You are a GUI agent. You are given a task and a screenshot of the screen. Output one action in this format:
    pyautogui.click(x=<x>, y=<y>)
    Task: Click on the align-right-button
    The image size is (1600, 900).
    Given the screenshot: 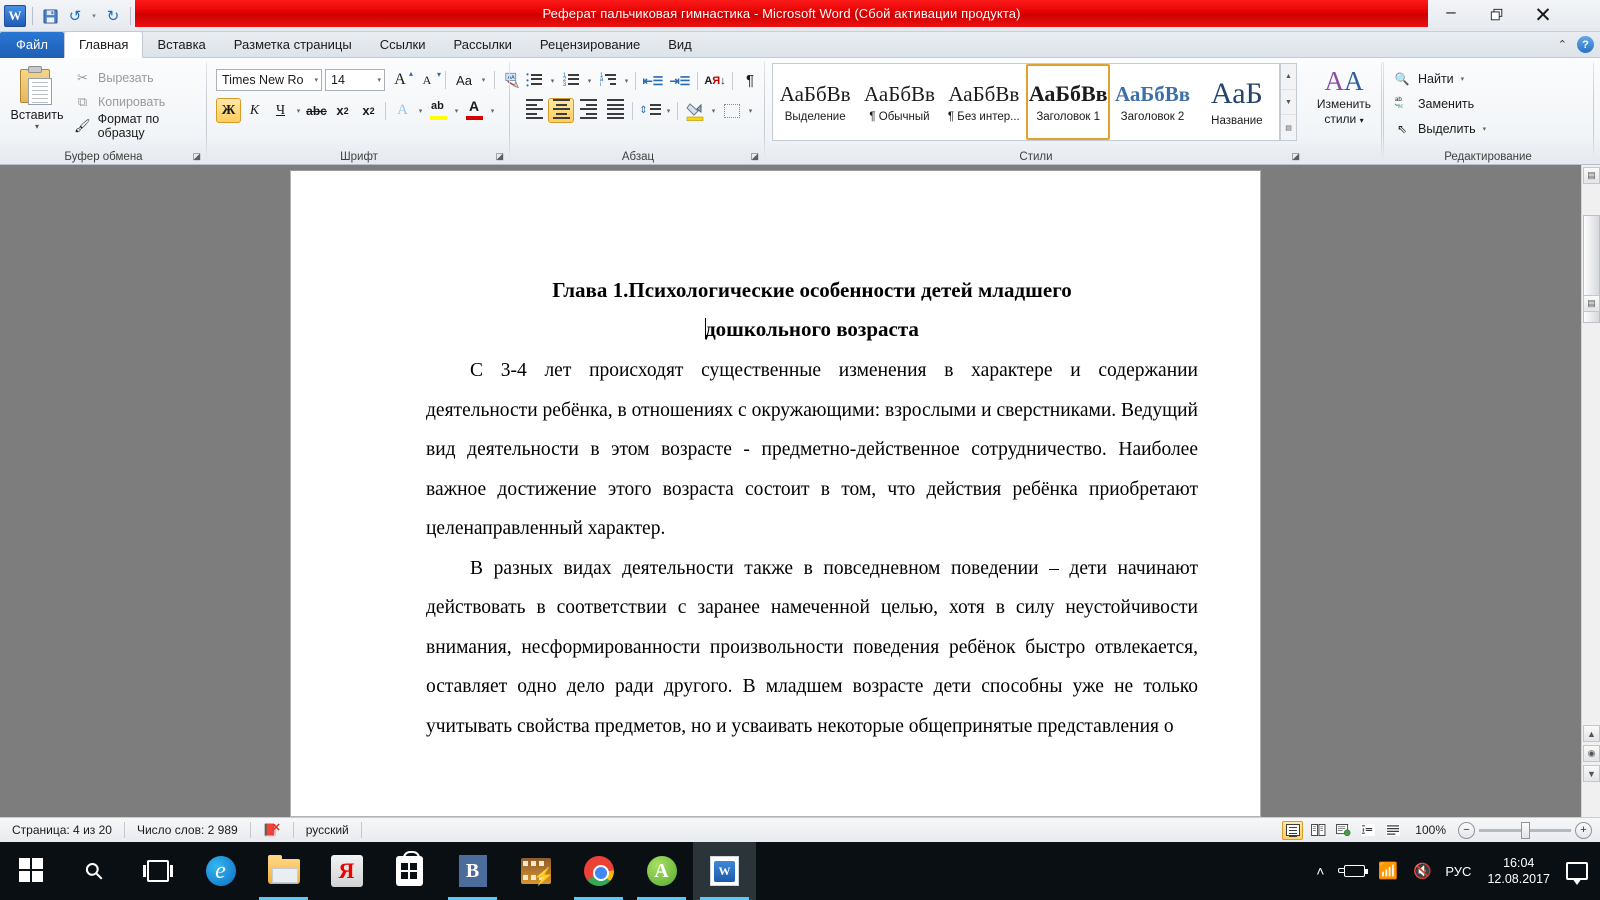 What is the action you would take?
    pyautogui.click(x=588, y=110)
    